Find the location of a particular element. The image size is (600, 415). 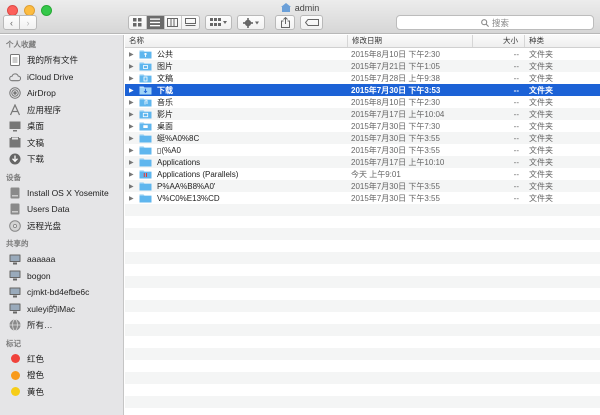

search-field: 搜索 is located at coordinates (495, 22).